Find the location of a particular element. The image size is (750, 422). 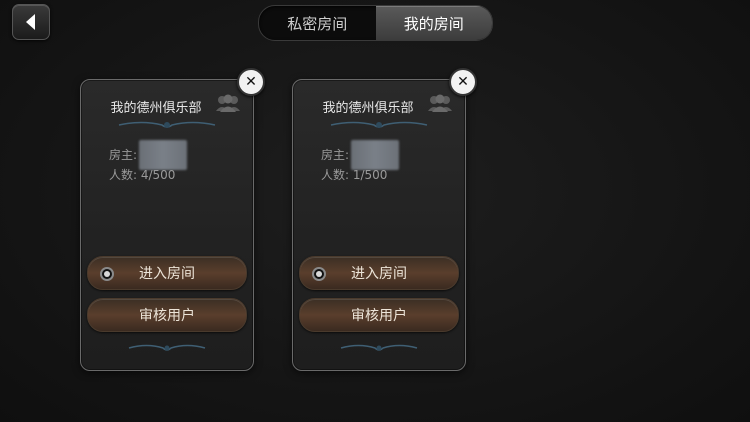

top-bar: 私密房间 我的房间 is located at coordinates (375, 21).